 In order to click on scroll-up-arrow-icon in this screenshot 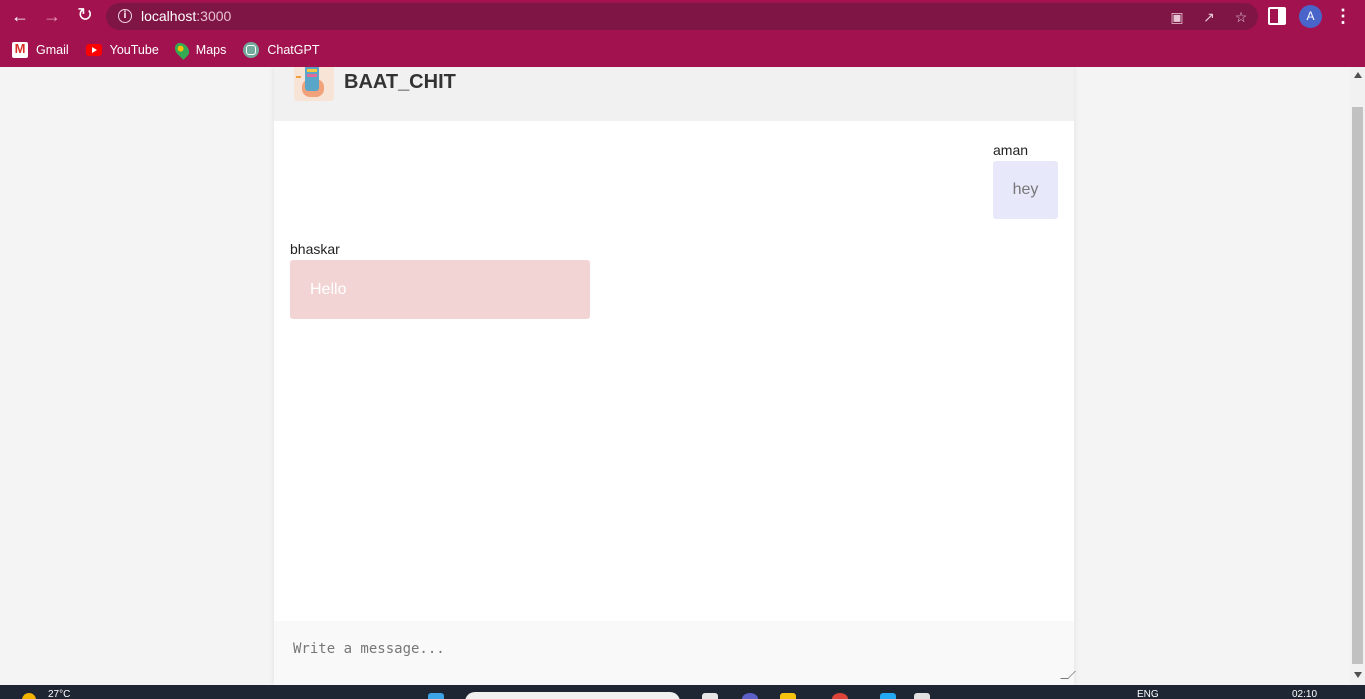, I will do `click(1358, 75)`.